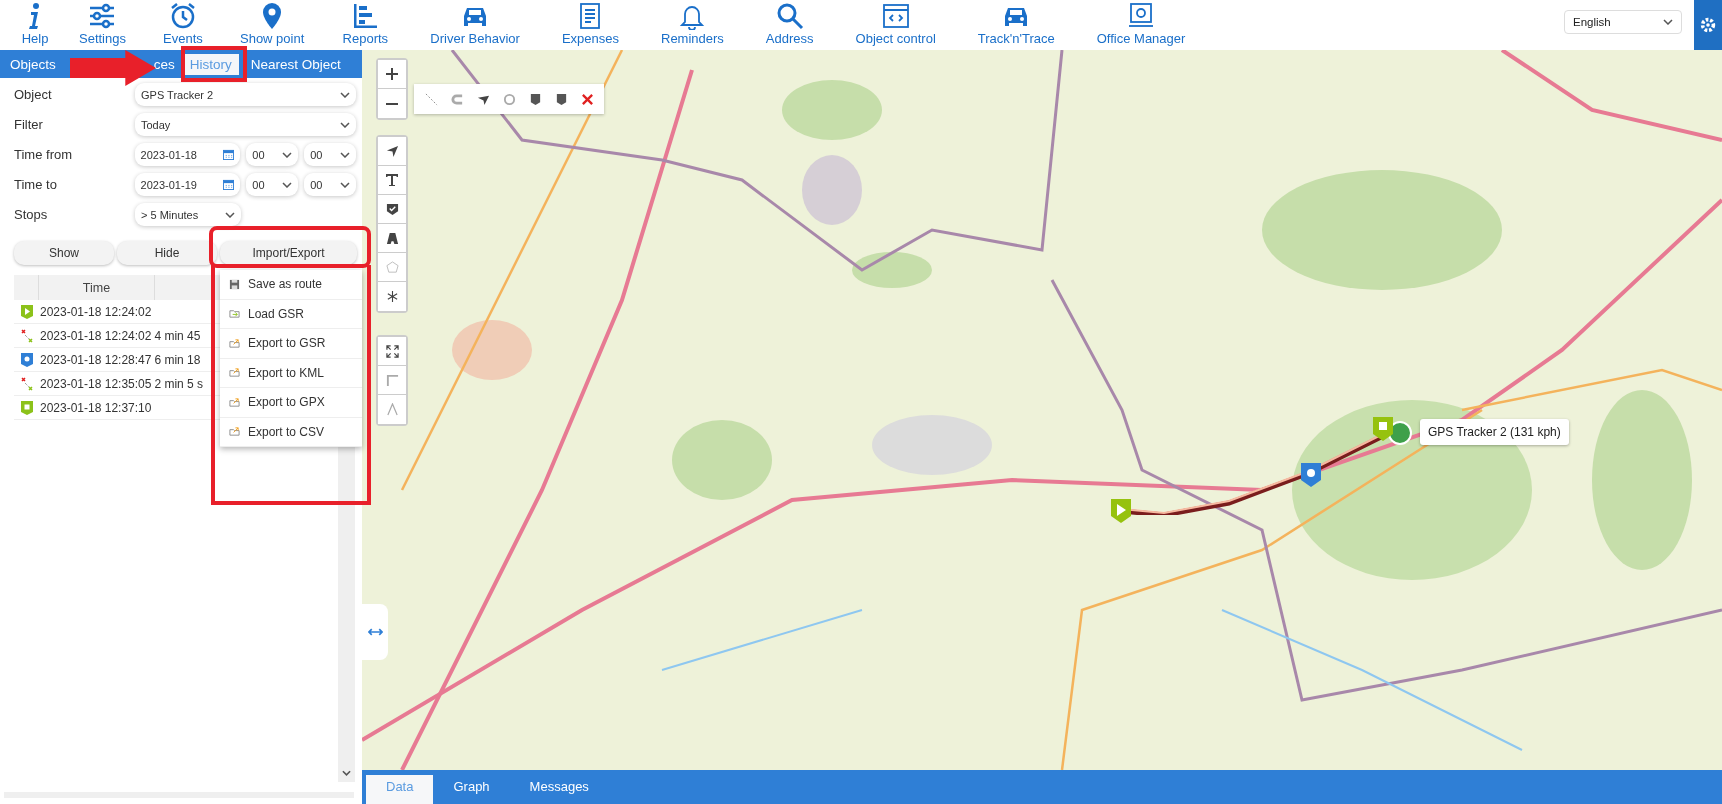 The width and height of the screenshot is (1722, 804). What do you see at coordinates (272, 23) in the screenshot?
I see `toolbar-button: Show point` at bounding box center [272, 23].